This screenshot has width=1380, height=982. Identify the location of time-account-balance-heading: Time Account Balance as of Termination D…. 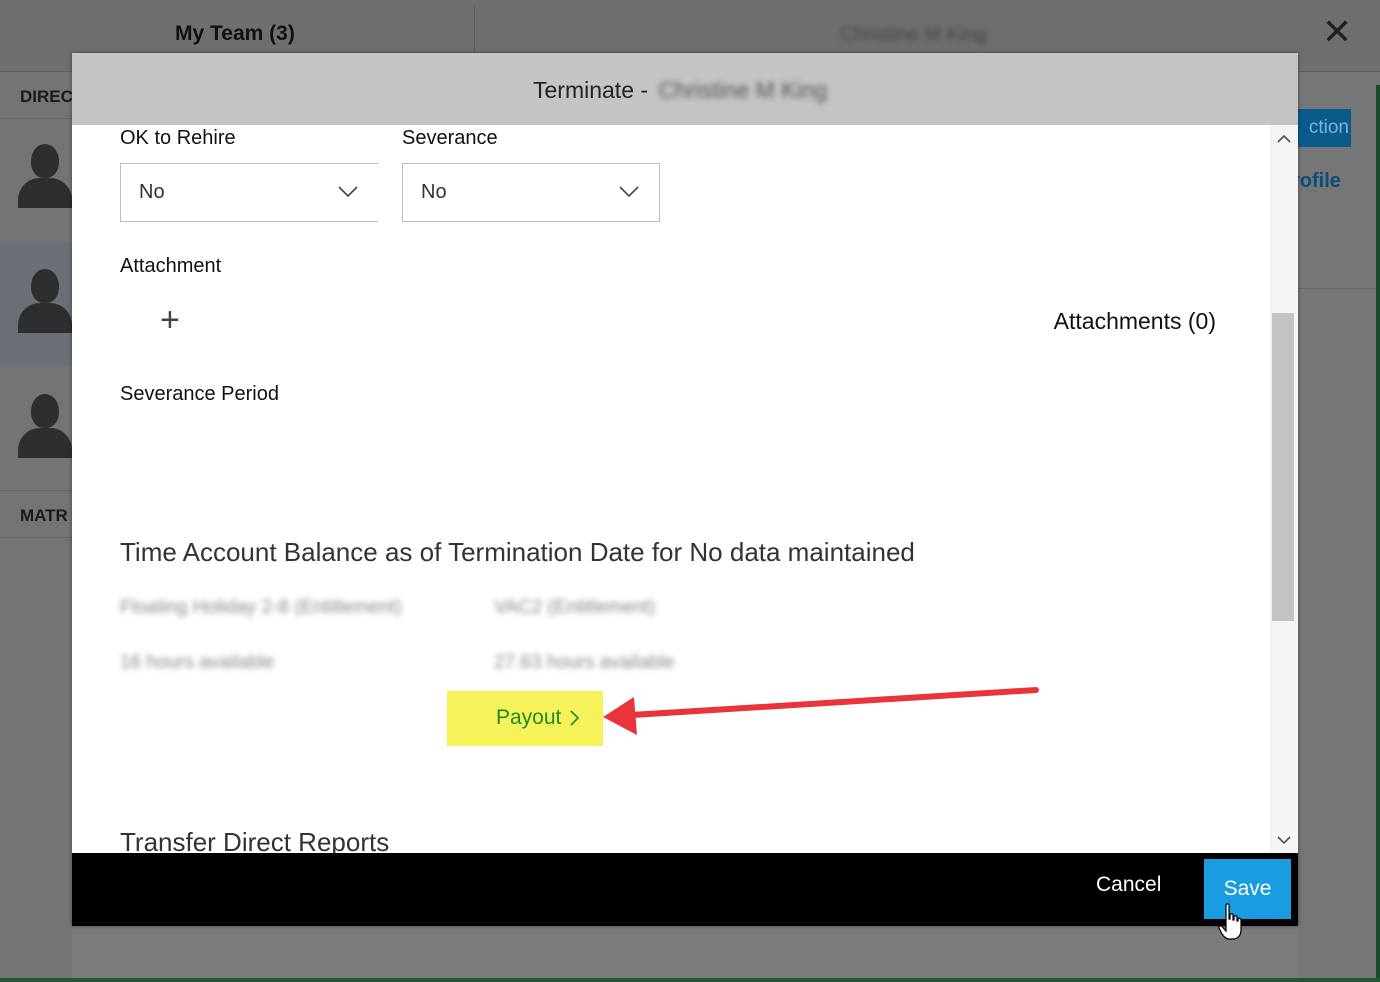
(517, 552).